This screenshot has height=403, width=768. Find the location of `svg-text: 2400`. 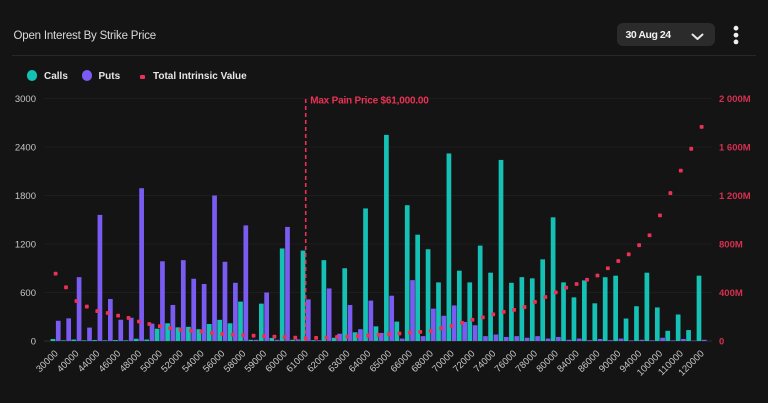

svg-text: 2400 is located at coordinates (25, 147).